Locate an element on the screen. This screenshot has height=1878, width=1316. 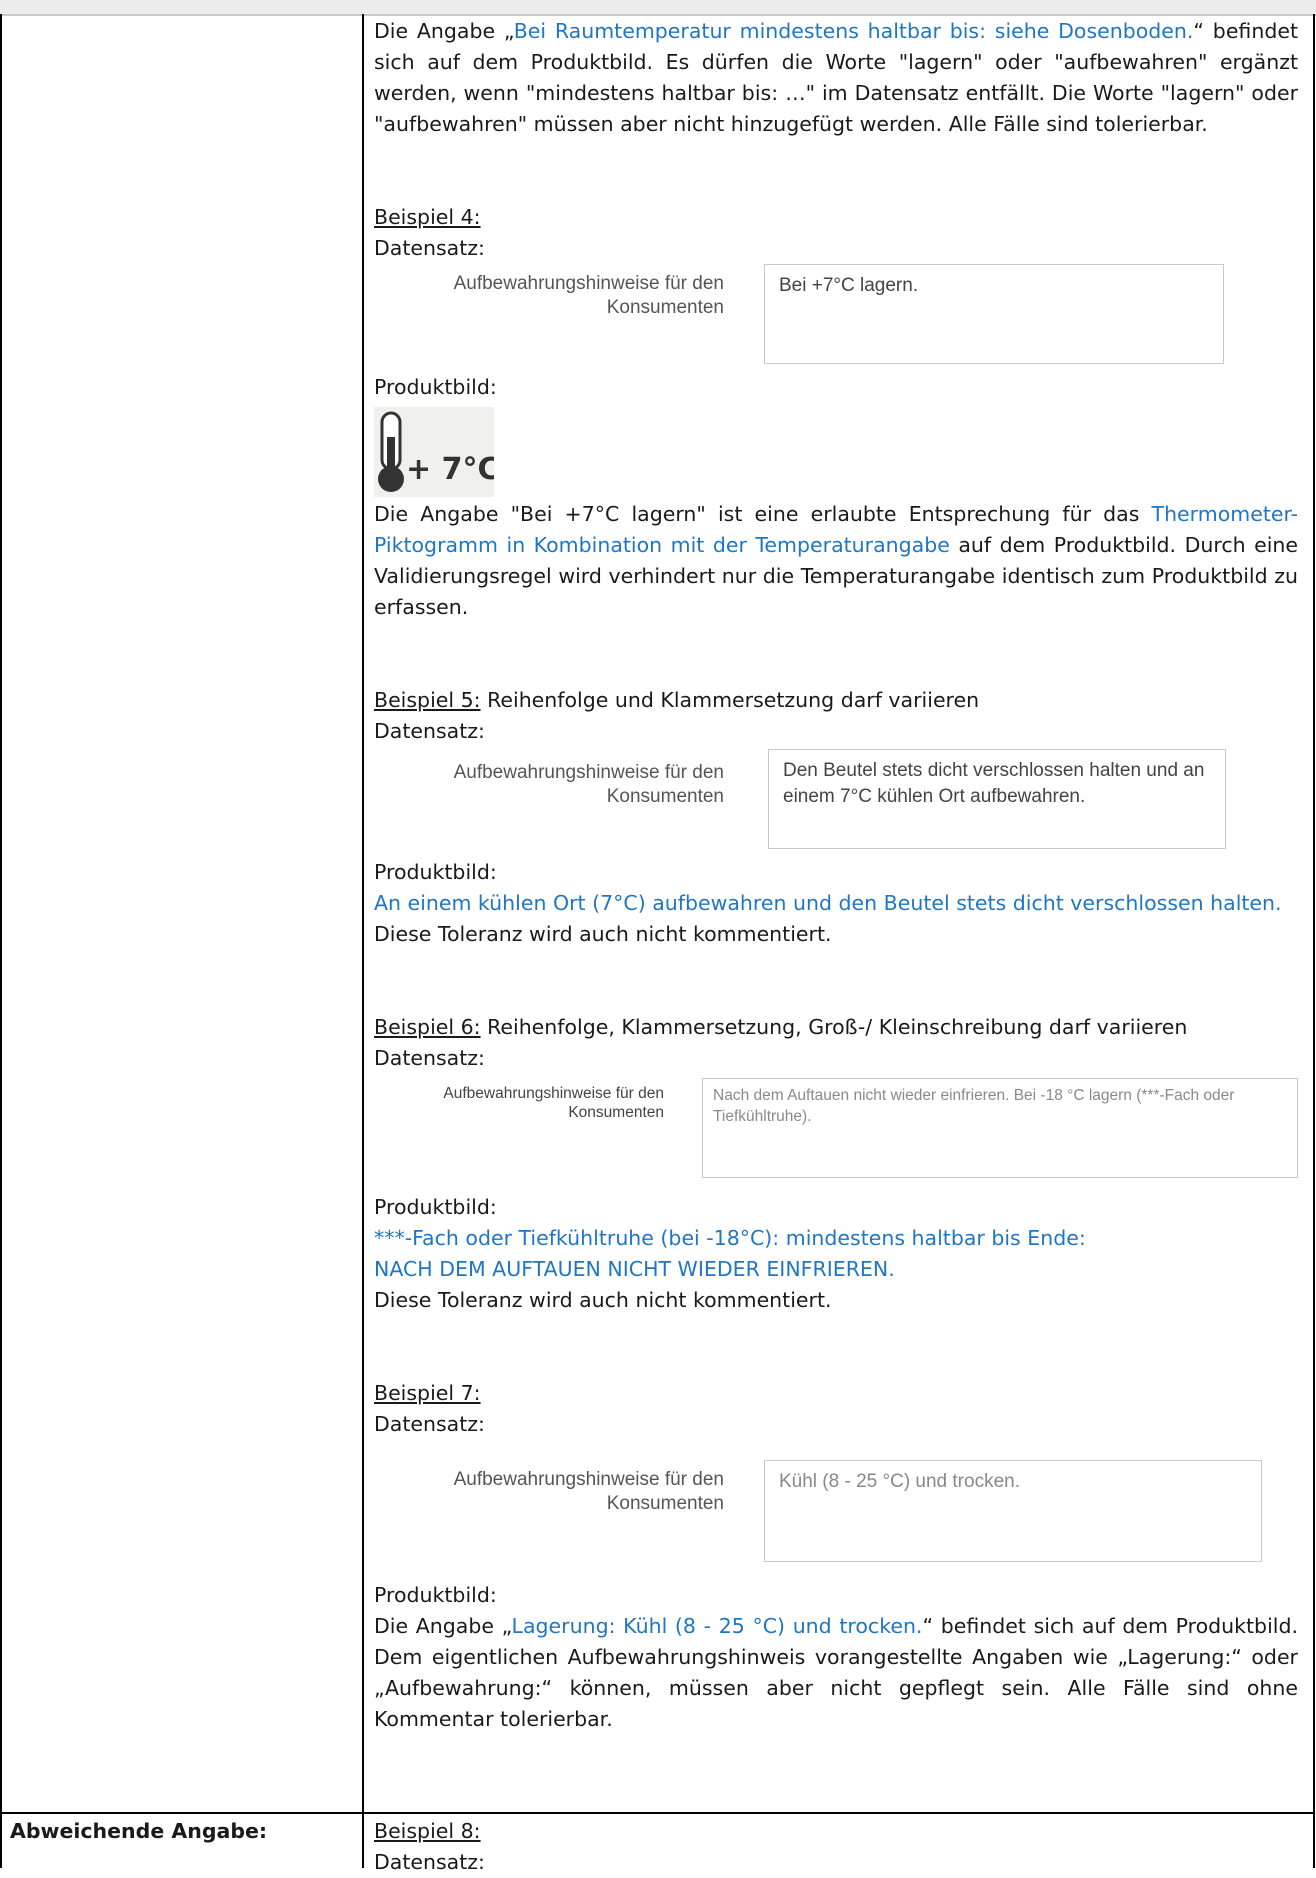
row-label-abweichende-angabe: Abweichende Angabe: is located at coordinates (139, 1831).